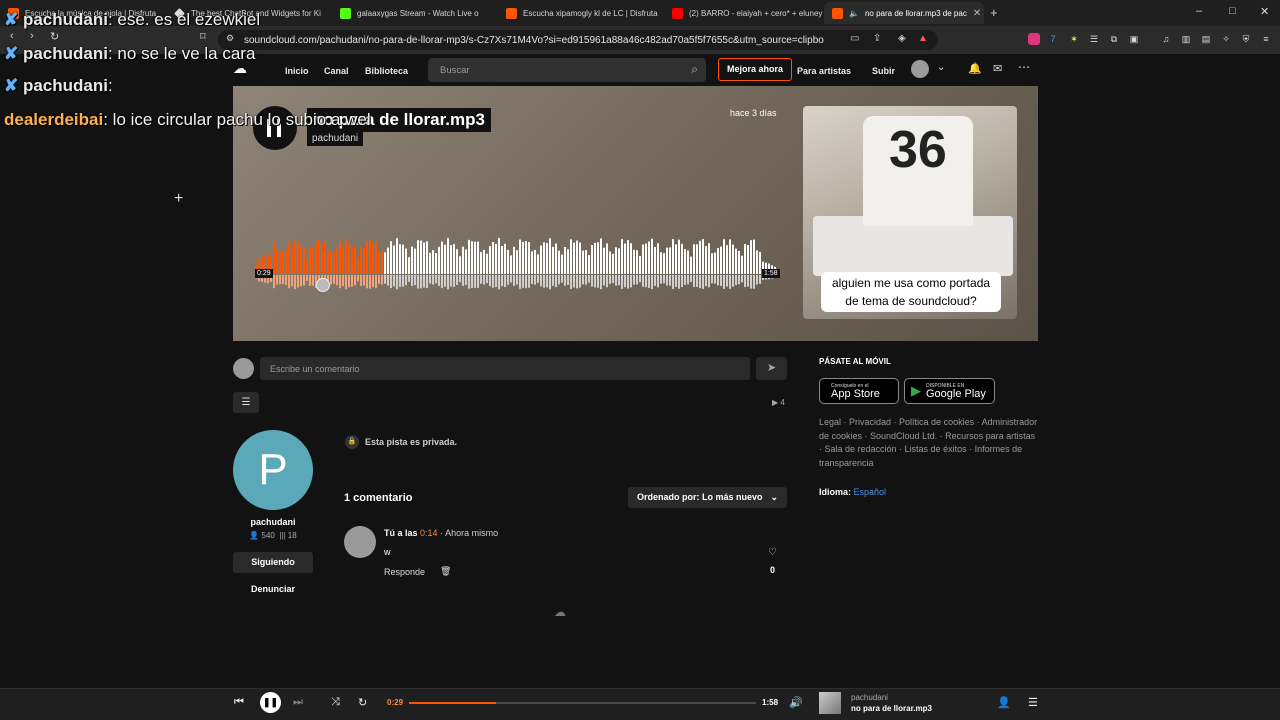 This screenshot has width=1280, height=720. What do you see at coordinates (1053, 39) in the screenshot?
I see `translate-extension-icon: 7` at bounding box center [1053, 39].